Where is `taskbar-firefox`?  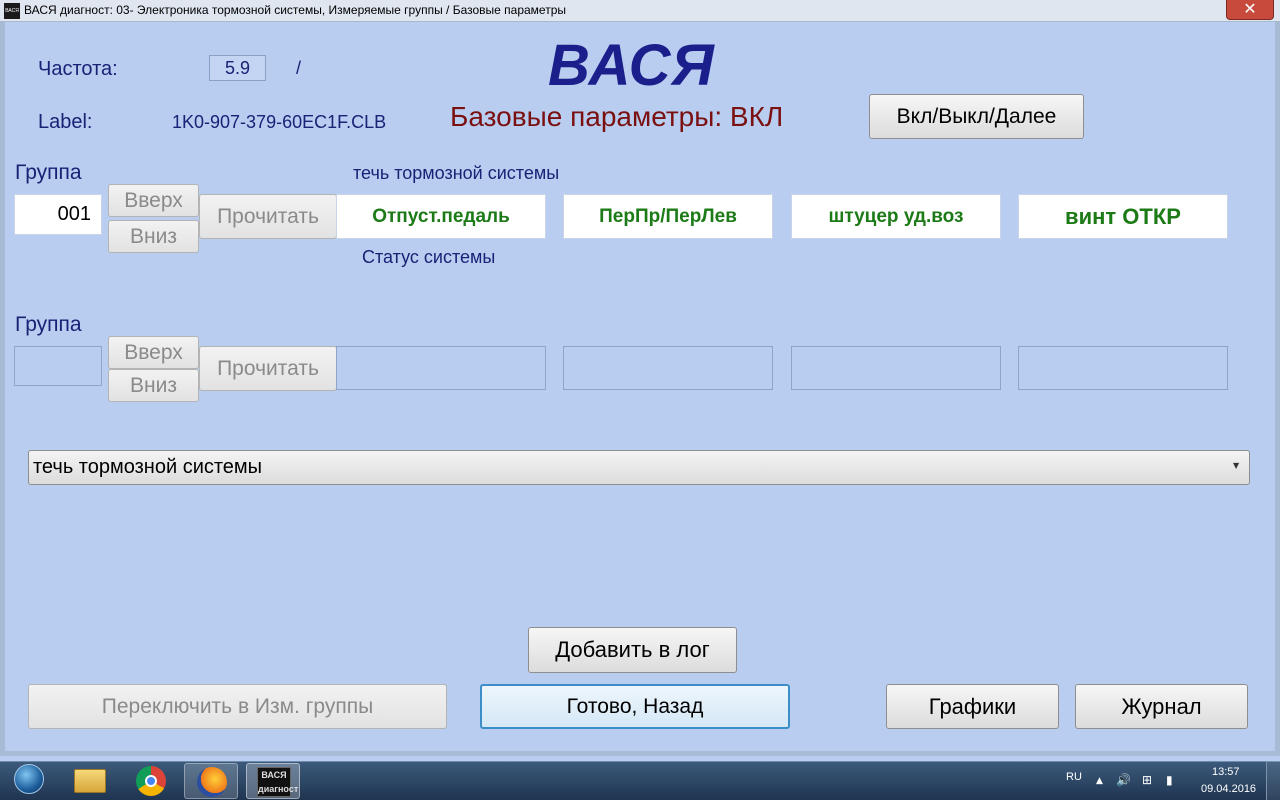 taskbar-firefox is located at coordinates (211, 781).